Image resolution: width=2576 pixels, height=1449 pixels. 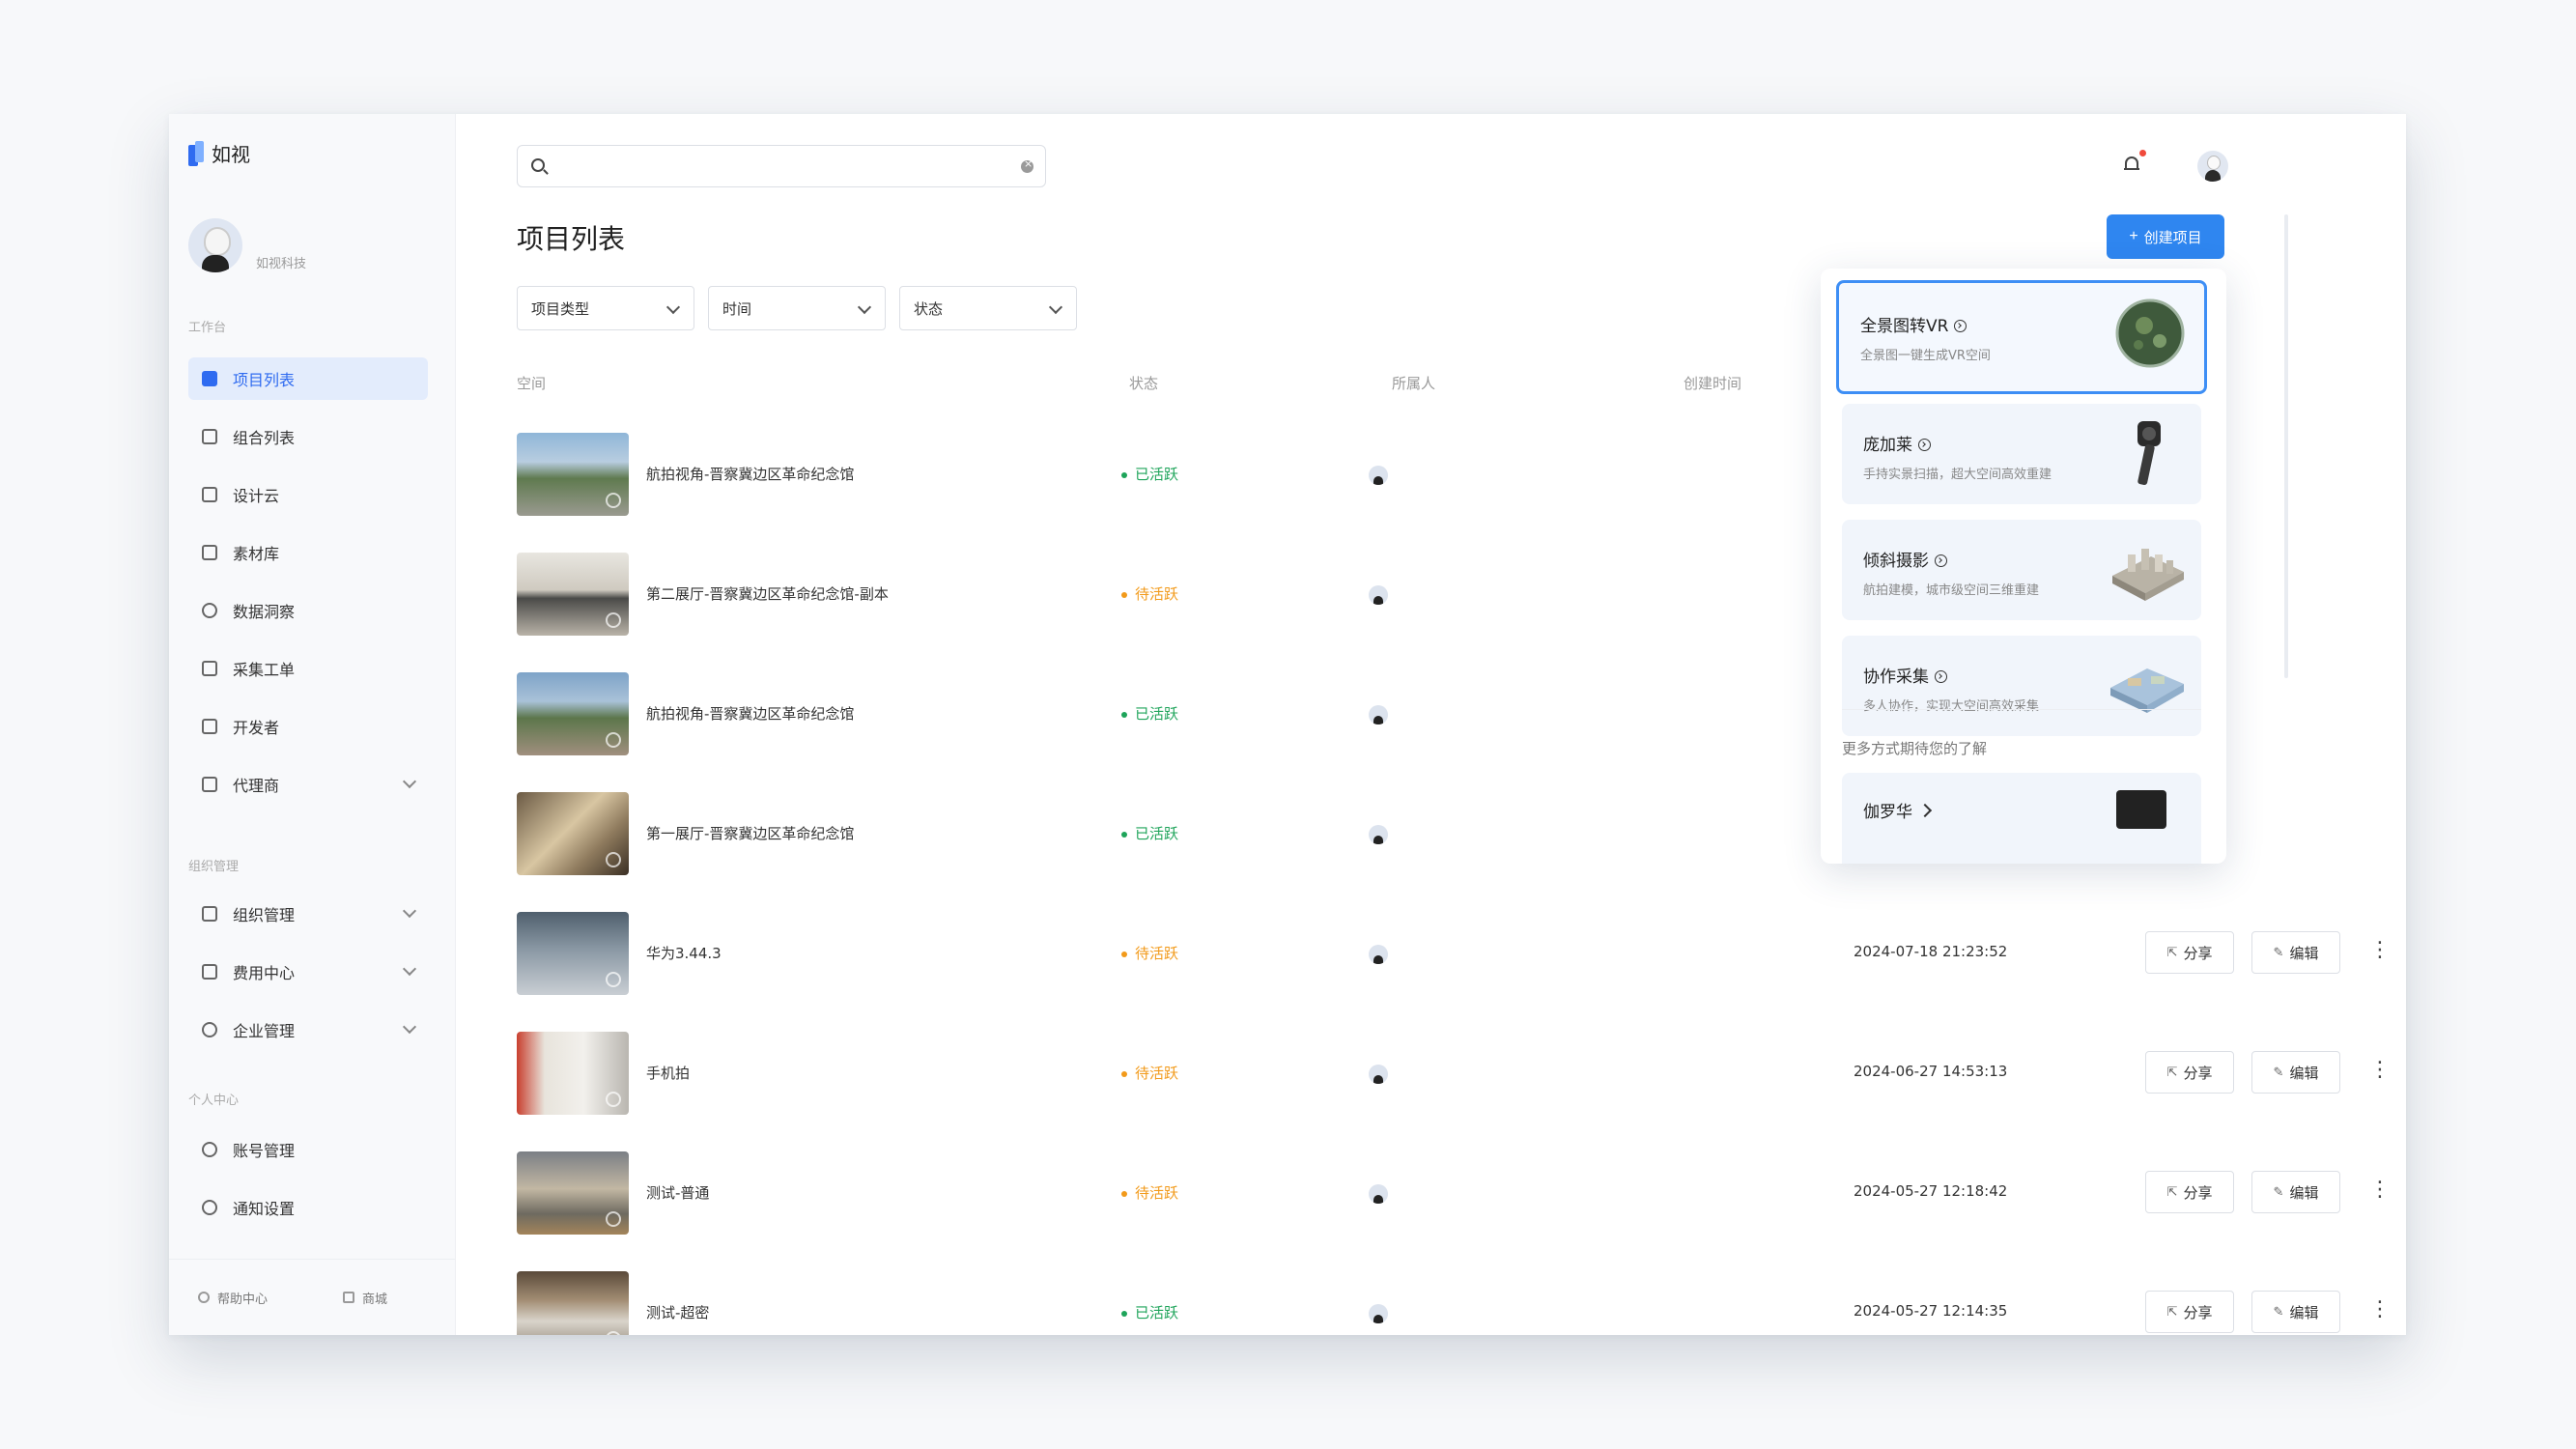 What do you see at coordinates (1413, 383) in the screenshot?
I see `column-header-owner: 所属人` at bounding box center [1413, 383].